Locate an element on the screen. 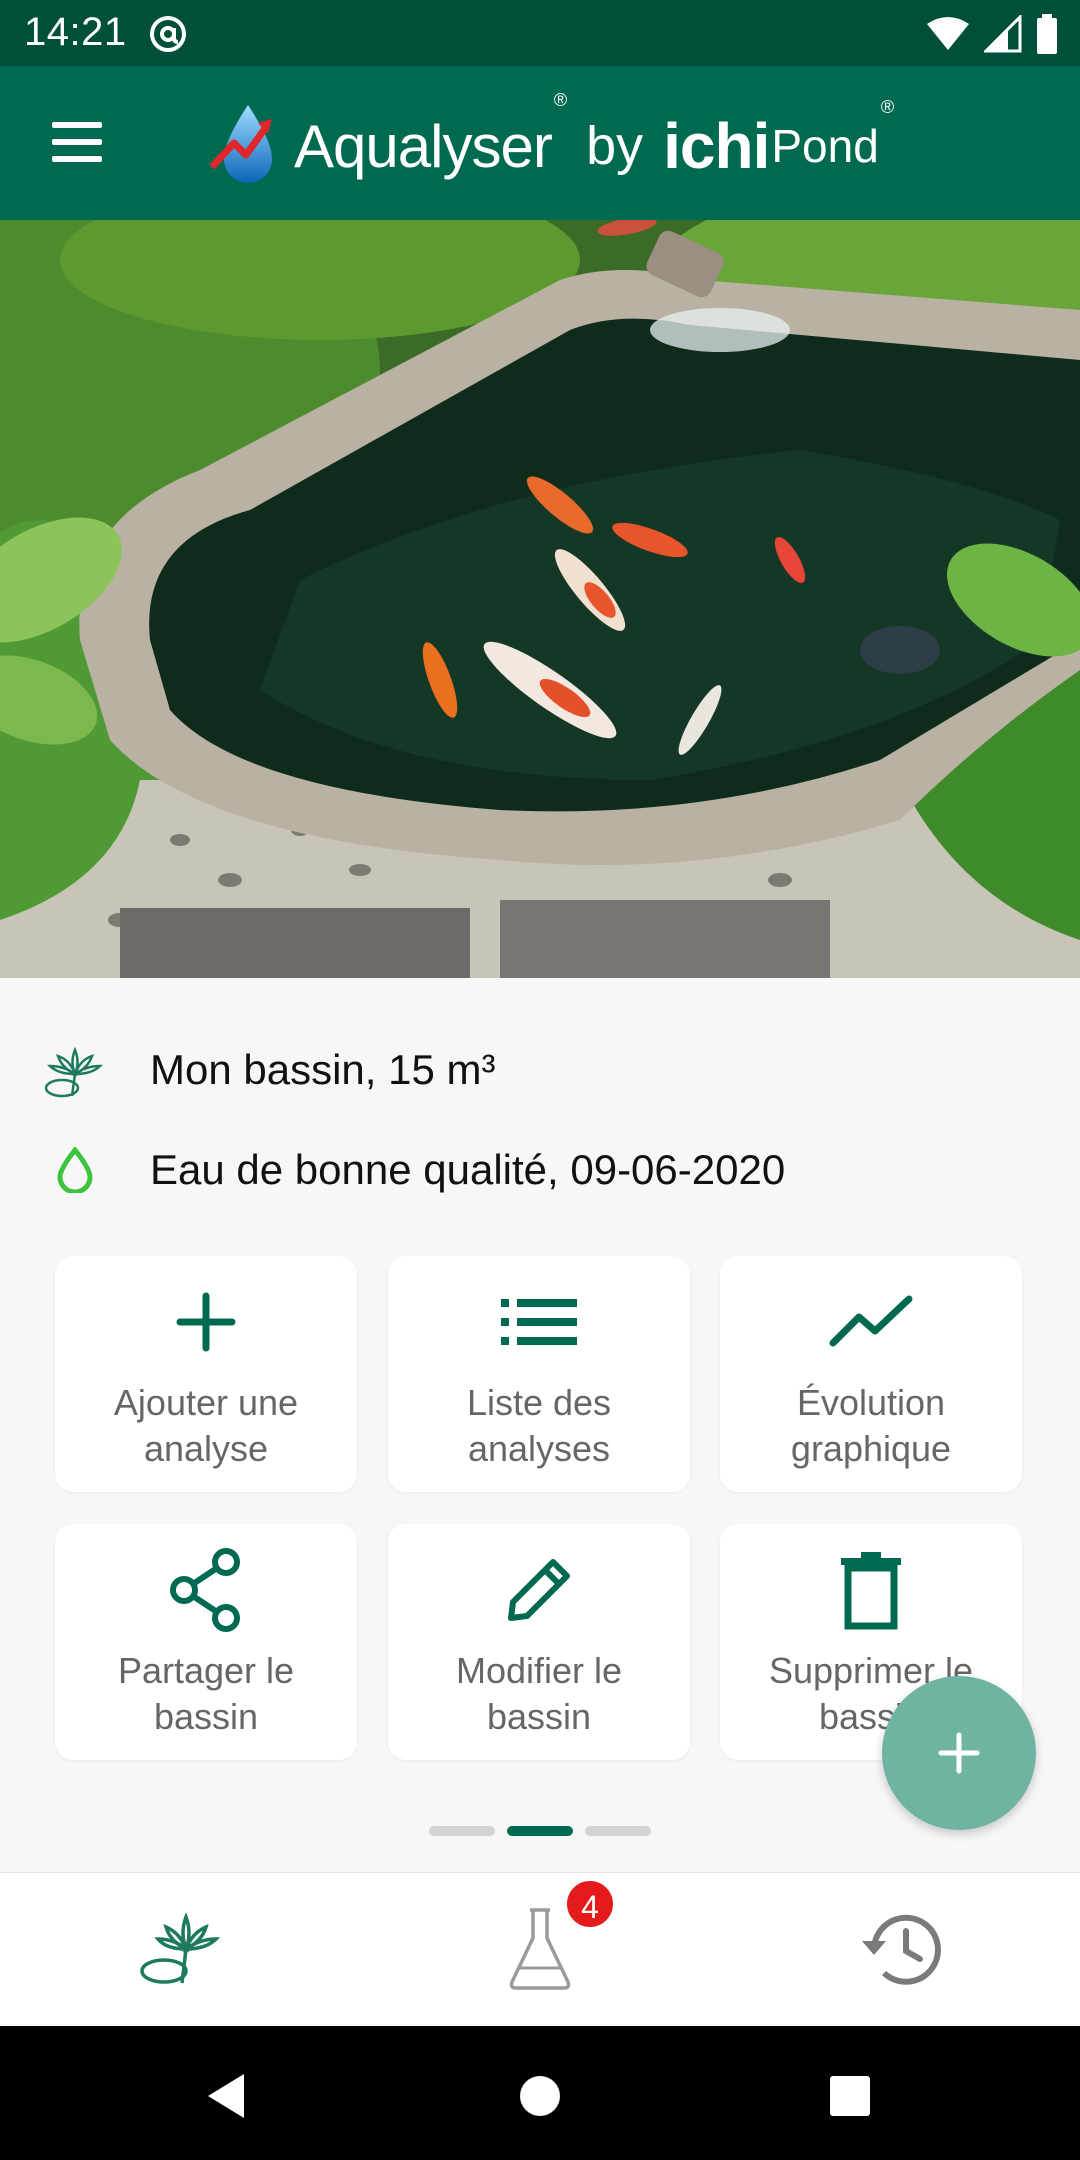  trend-chart-icon is located at coordinates (871, 1322).